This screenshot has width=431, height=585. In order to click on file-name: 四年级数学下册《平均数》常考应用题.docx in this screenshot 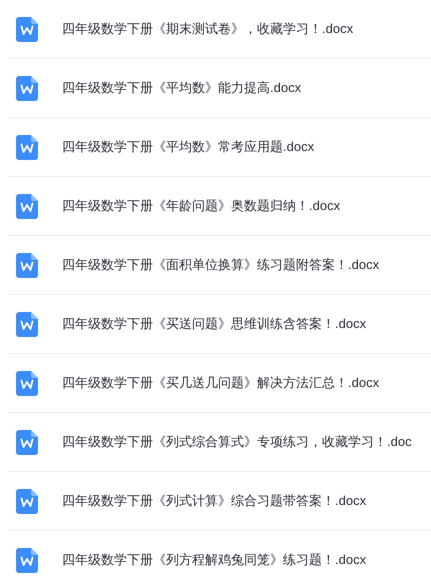, I will do `click(188, 147)`.